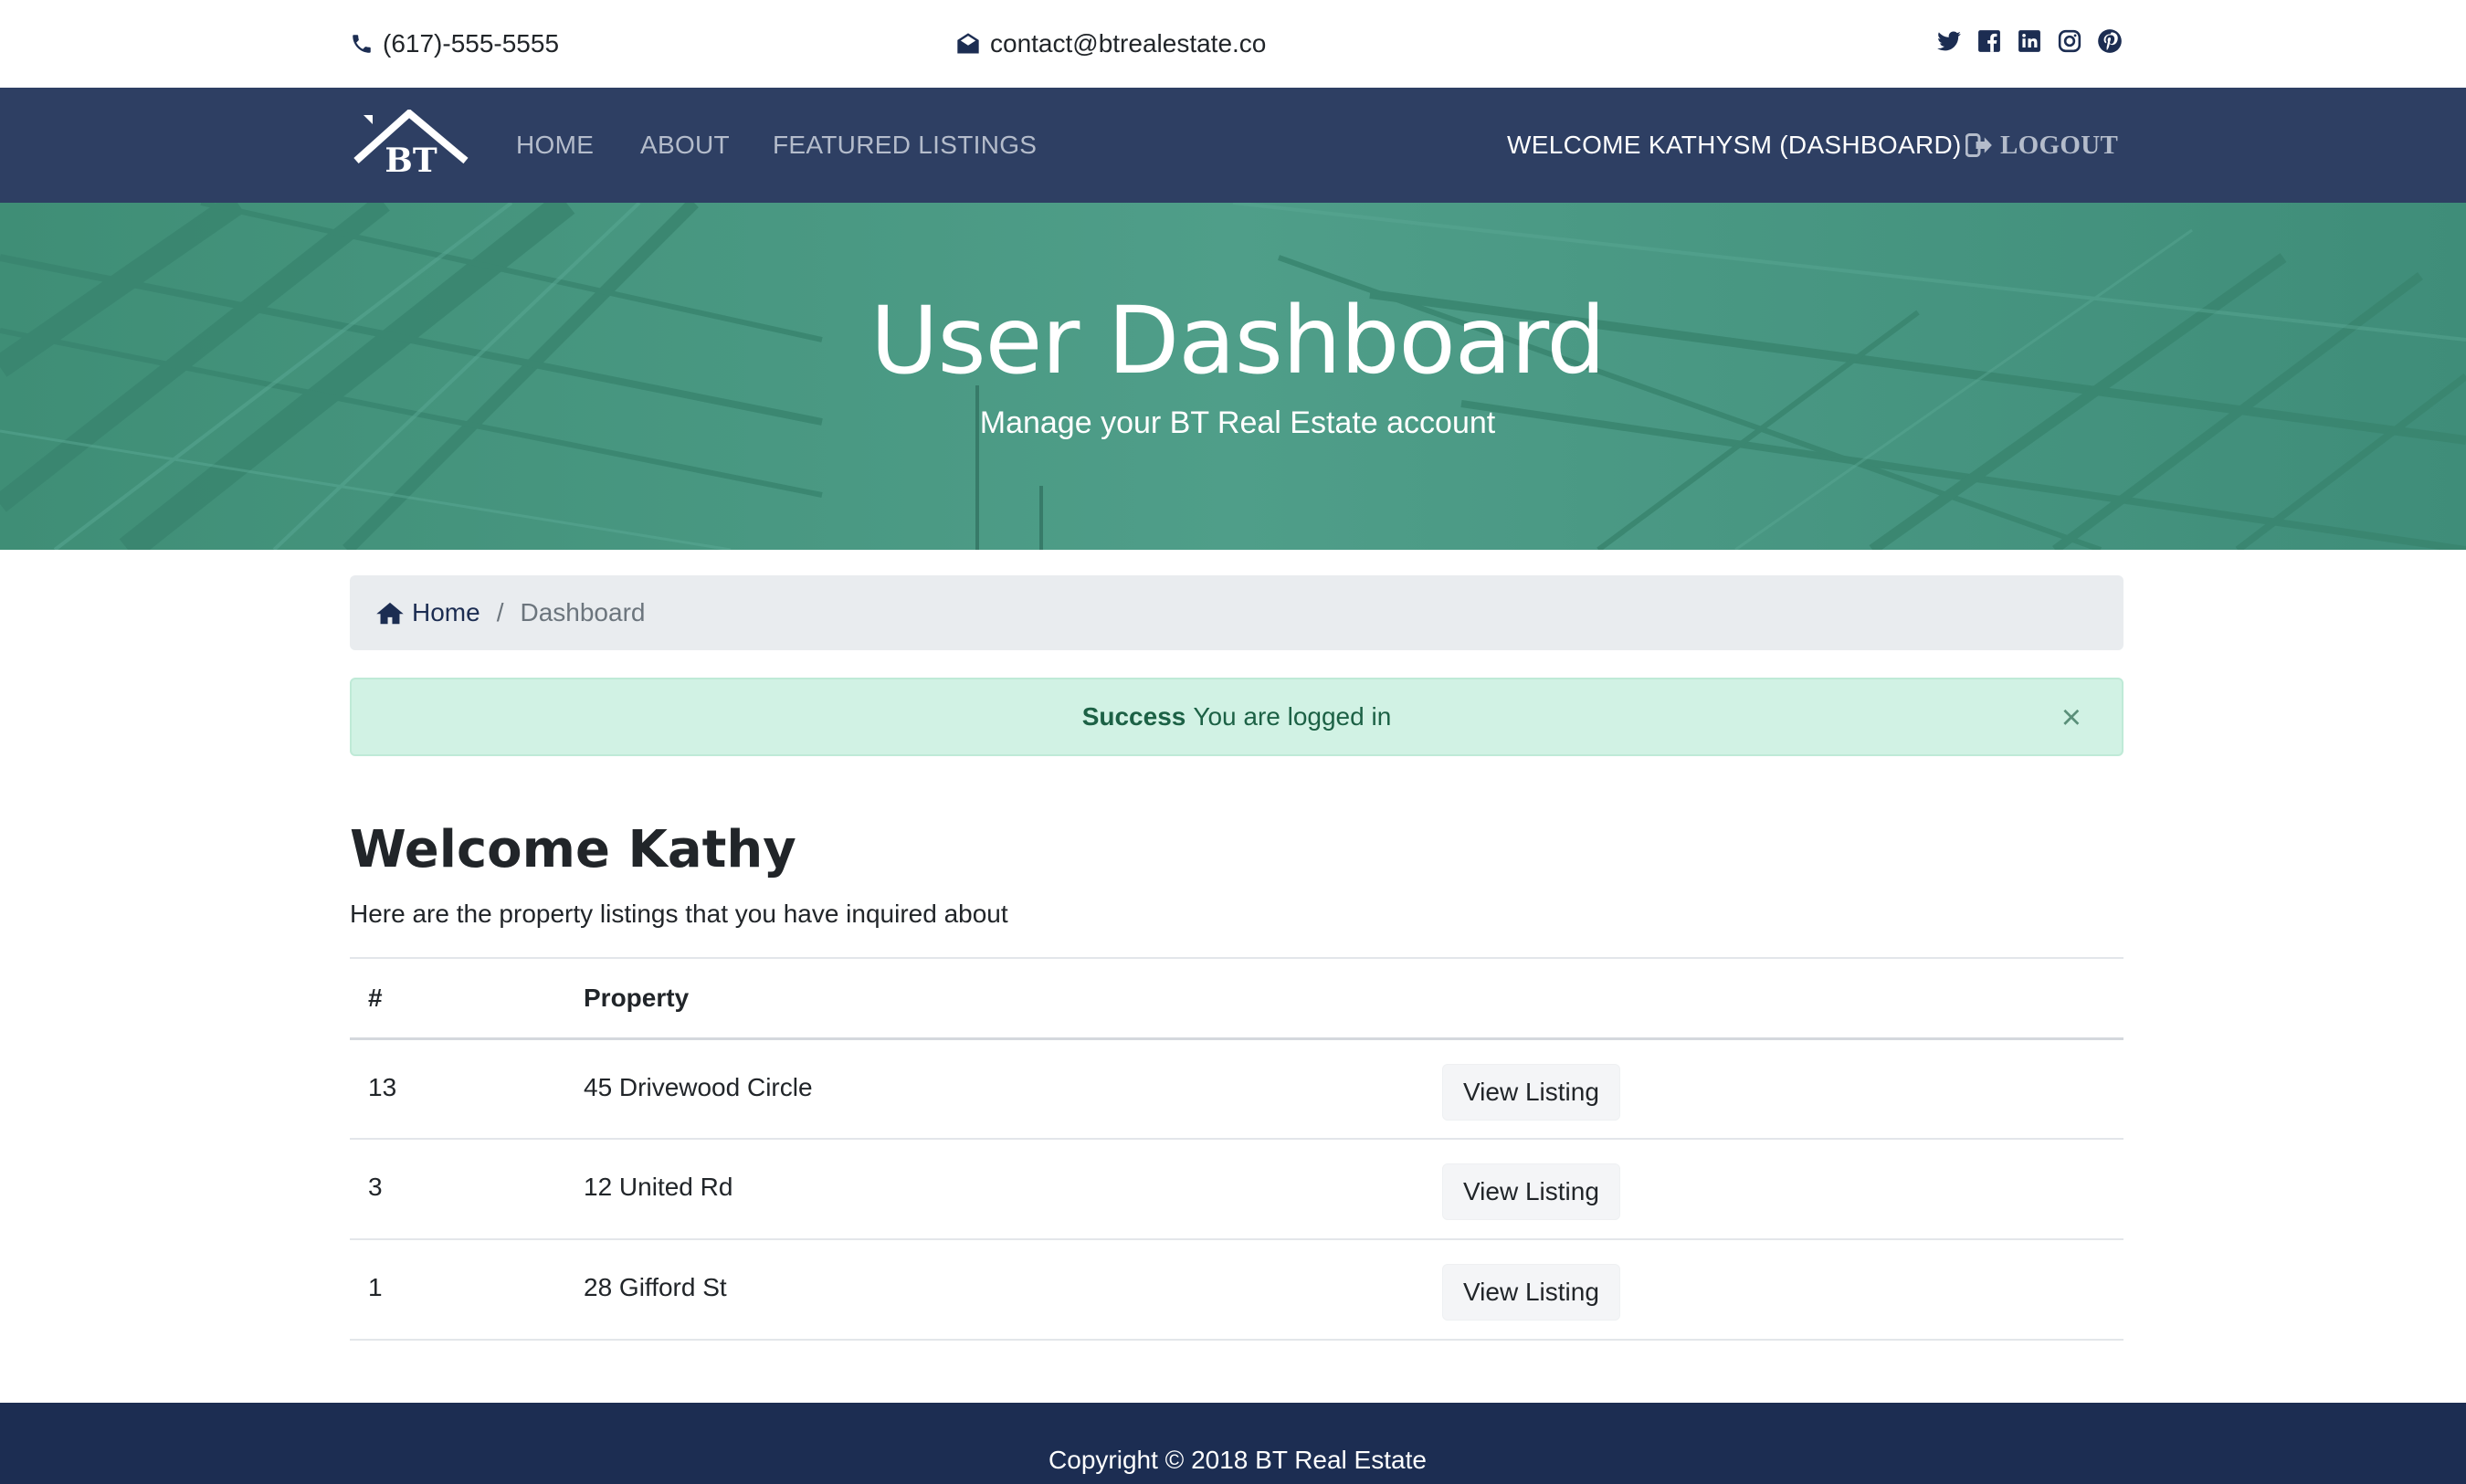  I want to click on phone-contact: (617)-555-5555, so click(454, 44).